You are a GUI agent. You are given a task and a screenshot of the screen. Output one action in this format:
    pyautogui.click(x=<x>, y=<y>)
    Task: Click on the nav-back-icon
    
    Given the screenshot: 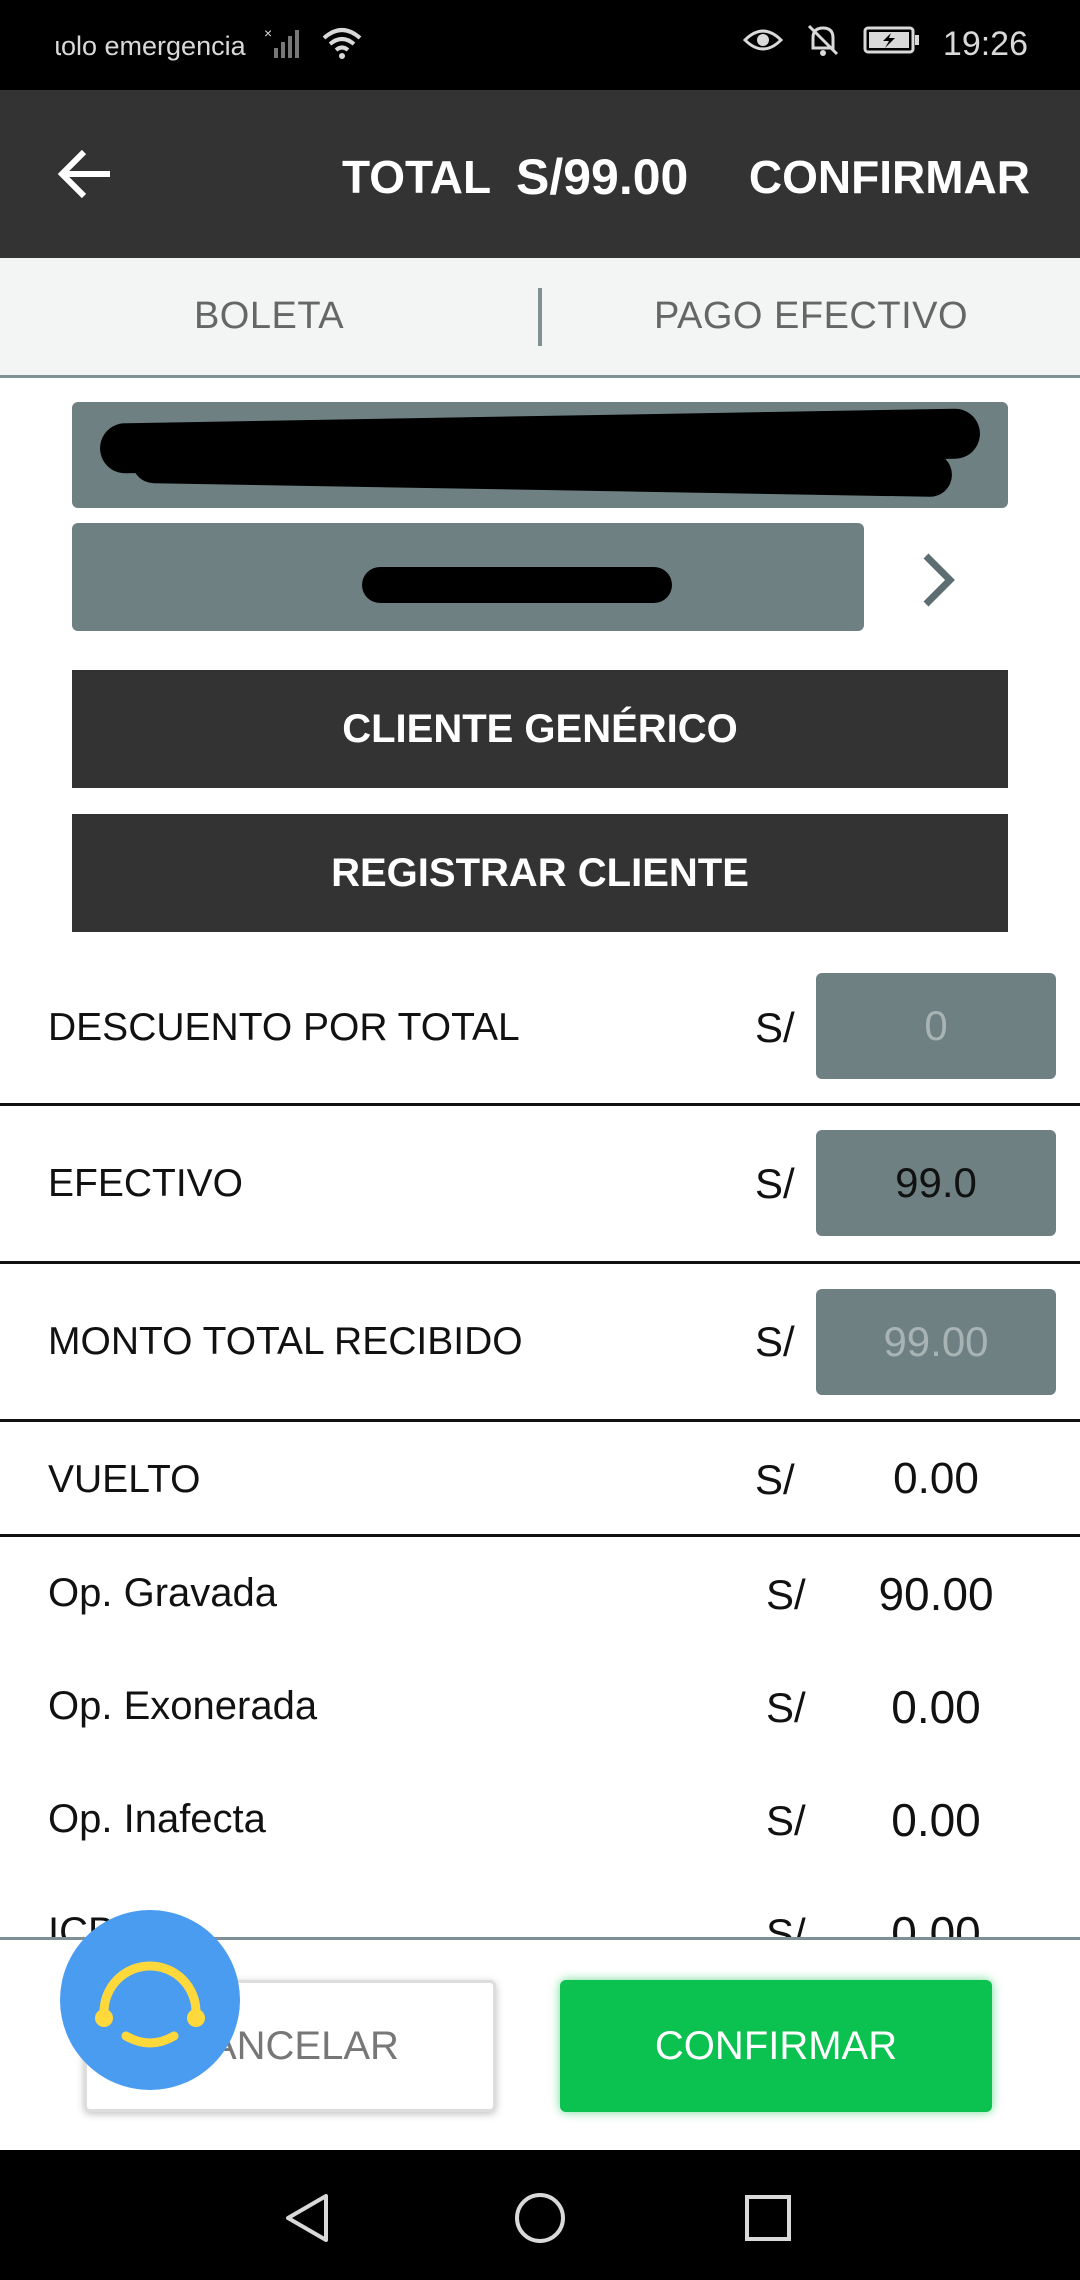 What is the action you would take?
    pyautogui.click(x=307, y=2218)
    